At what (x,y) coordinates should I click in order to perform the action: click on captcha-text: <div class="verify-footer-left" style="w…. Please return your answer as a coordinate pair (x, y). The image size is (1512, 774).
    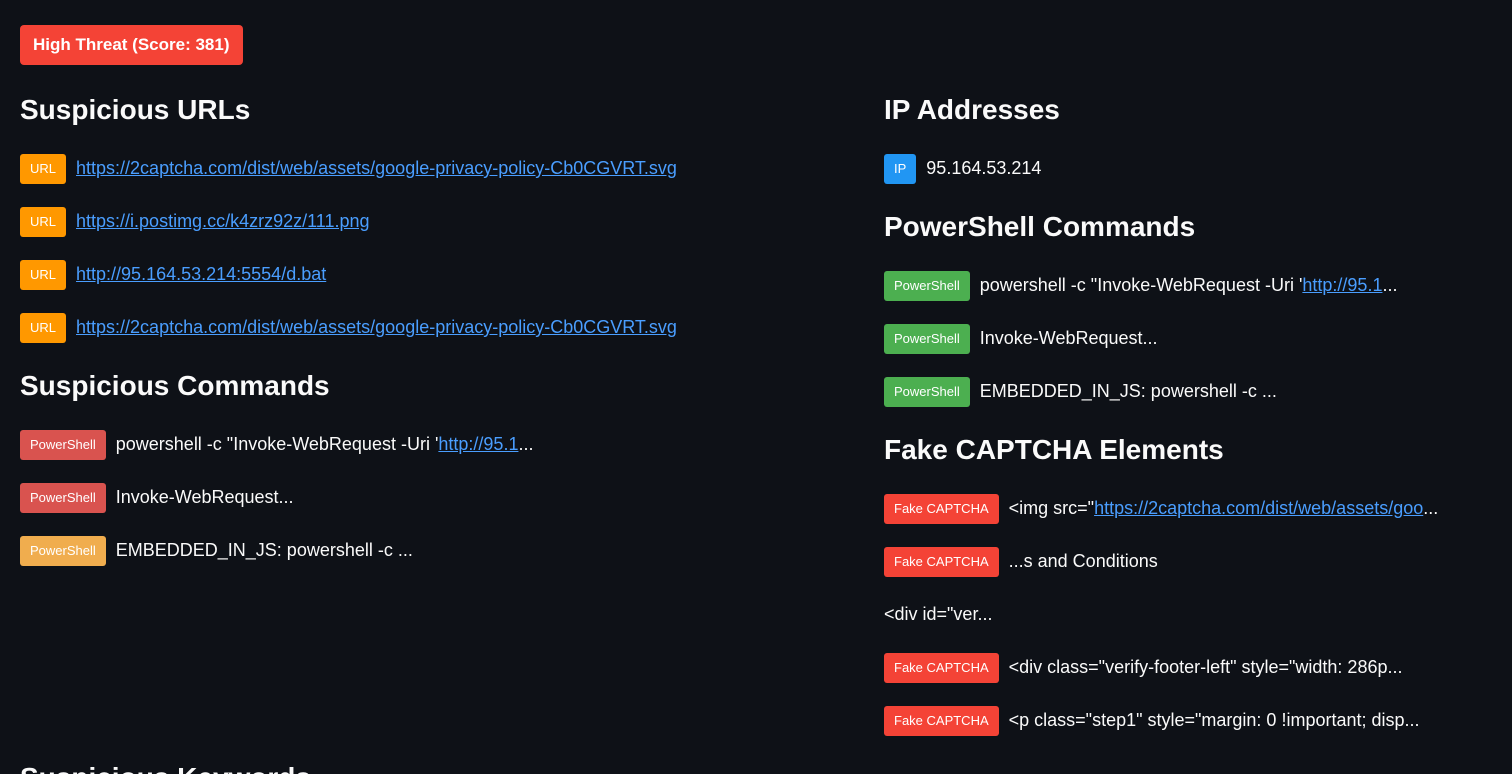
    Looking at the image, I should click on (1205, 667).